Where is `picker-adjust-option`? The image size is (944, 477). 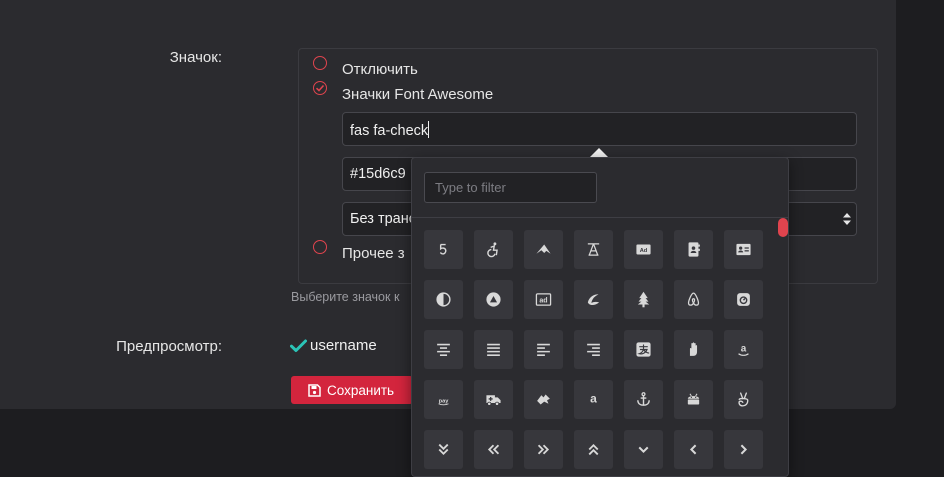 picker-adjust-option is located at coordinates (443, 299).